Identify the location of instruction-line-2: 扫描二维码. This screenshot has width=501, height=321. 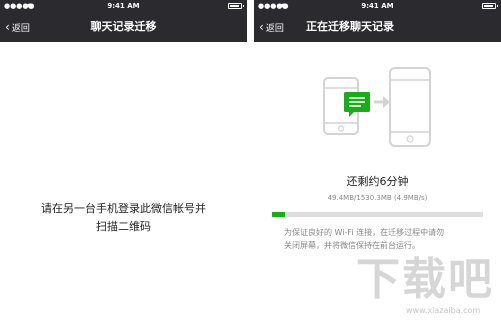
(123, 226).